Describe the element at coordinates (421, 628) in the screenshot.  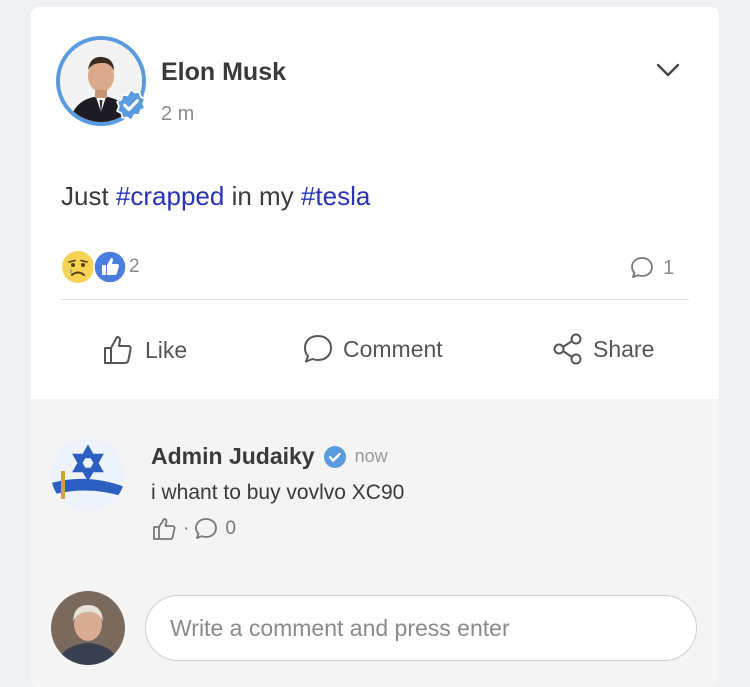
I see `comment-input` at that location.